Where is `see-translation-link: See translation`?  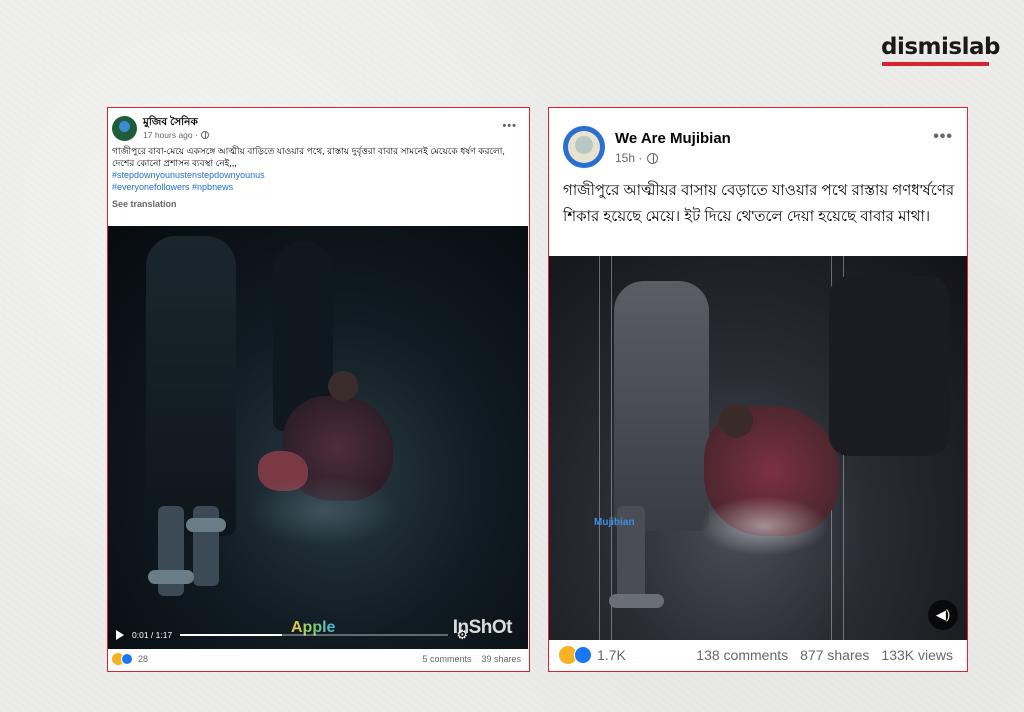 see-translation-link: See translation is located at coordinates (317, 204).